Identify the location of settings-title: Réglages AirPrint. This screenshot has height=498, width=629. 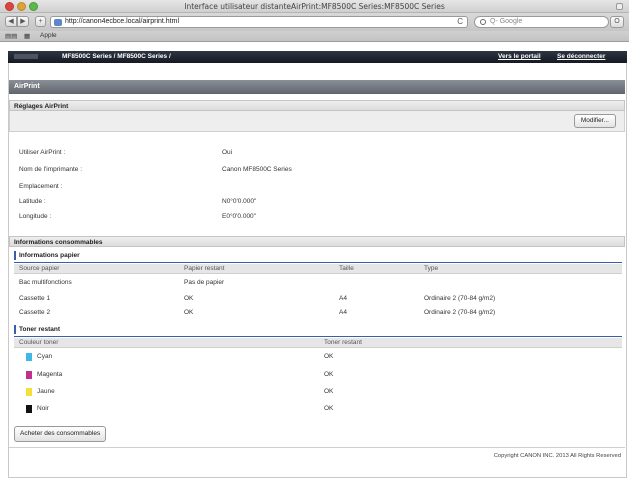
(317, 105).